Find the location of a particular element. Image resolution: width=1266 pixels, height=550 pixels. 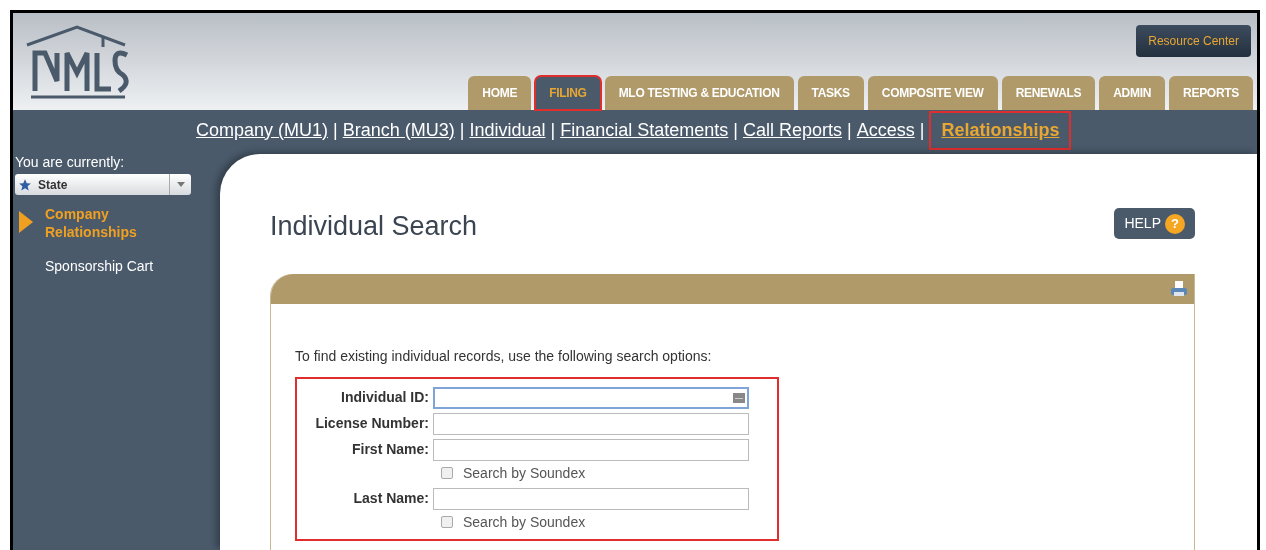

nav-tab: ADMIN is located at coordinates (1132, 93).